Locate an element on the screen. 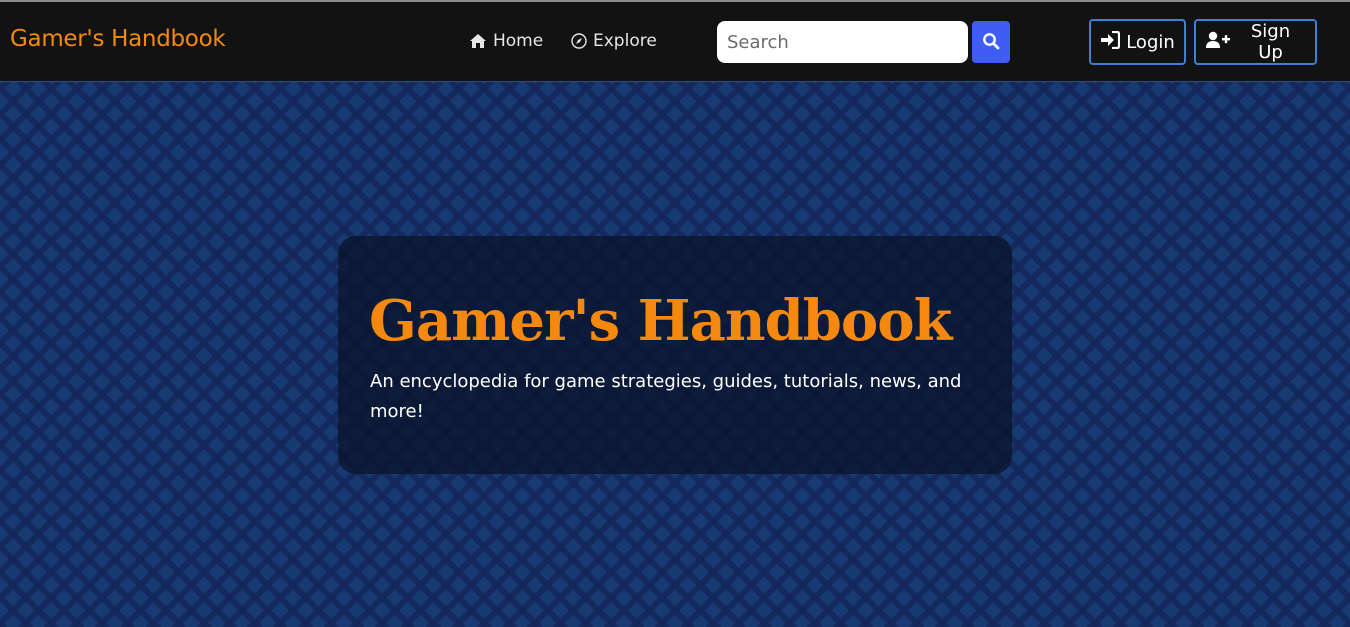 This screenshot has width=1350, height=627. nav-link-label: Home is located at coordinates (518, 41).